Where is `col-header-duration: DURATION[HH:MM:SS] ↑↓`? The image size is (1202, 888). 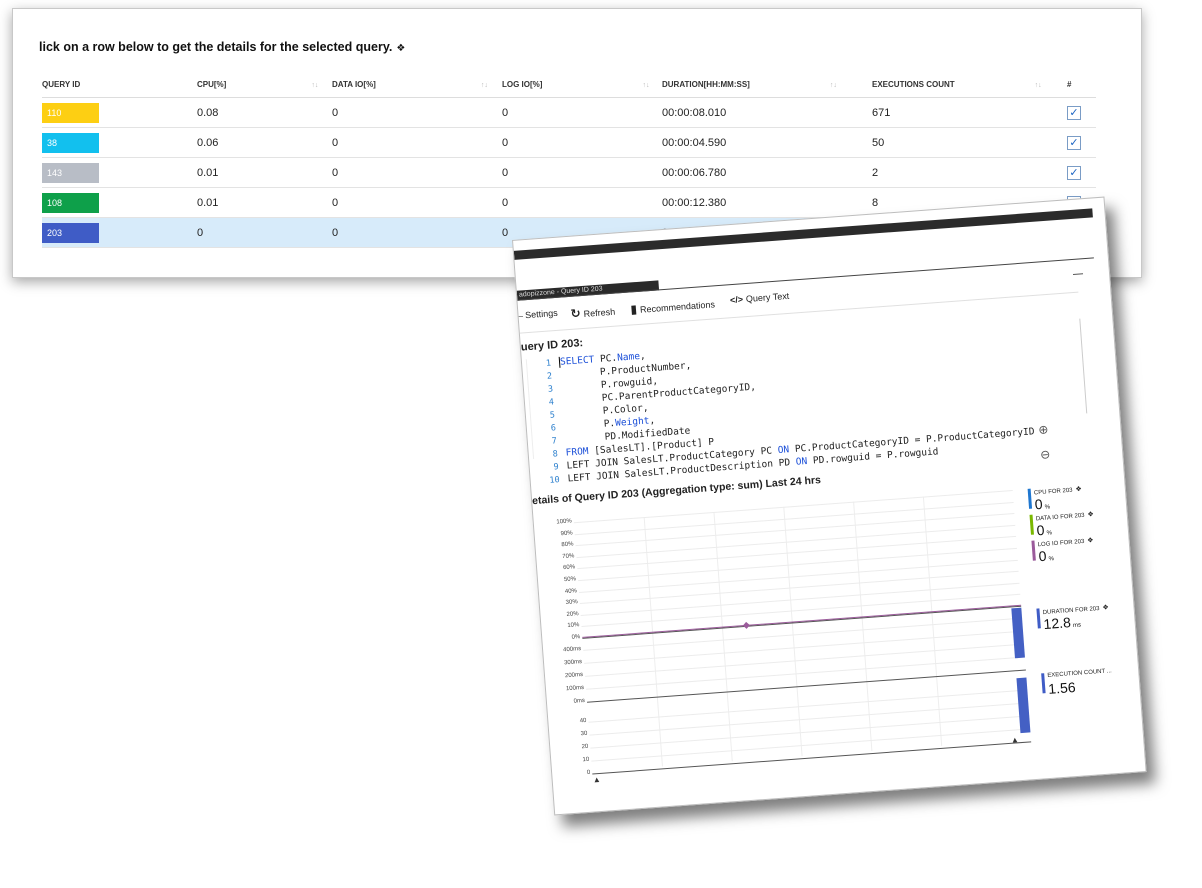 col-header-duration: DURATION[HH:MM:SS] ↑↓ is located at coordinates (767, 84).